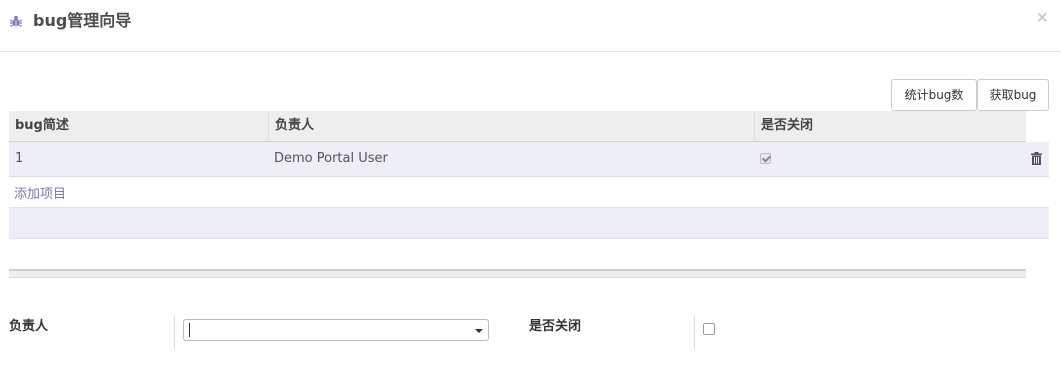 The width and height of the screenshot is (1061, 371). I want to click on closed-checkbox-checked, so click(765, 158).